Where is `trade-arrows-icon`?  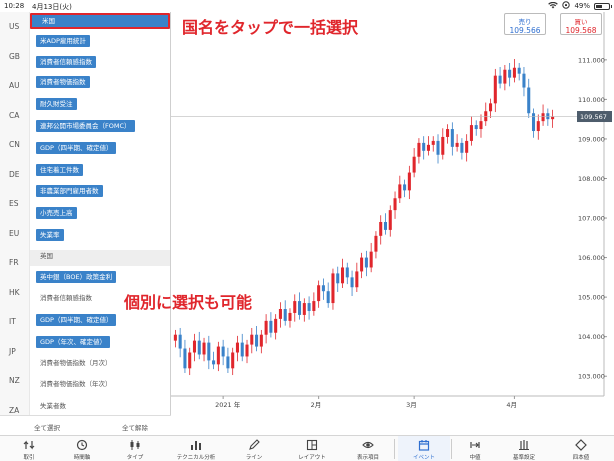 trade-arrows-icon is located at coordinates (29, 446).